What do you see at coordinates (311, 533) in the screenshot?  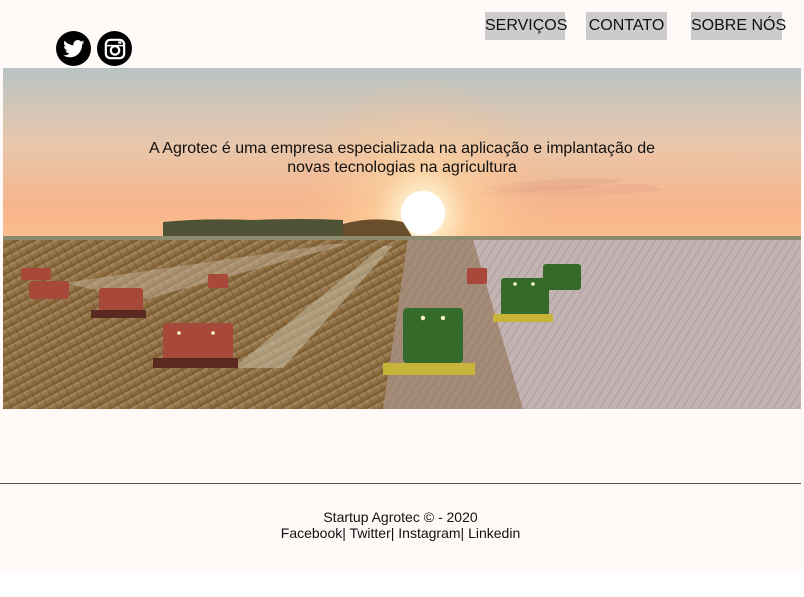 I see `footer-link-facebook: Facebook` at bounding box center [311, 533].